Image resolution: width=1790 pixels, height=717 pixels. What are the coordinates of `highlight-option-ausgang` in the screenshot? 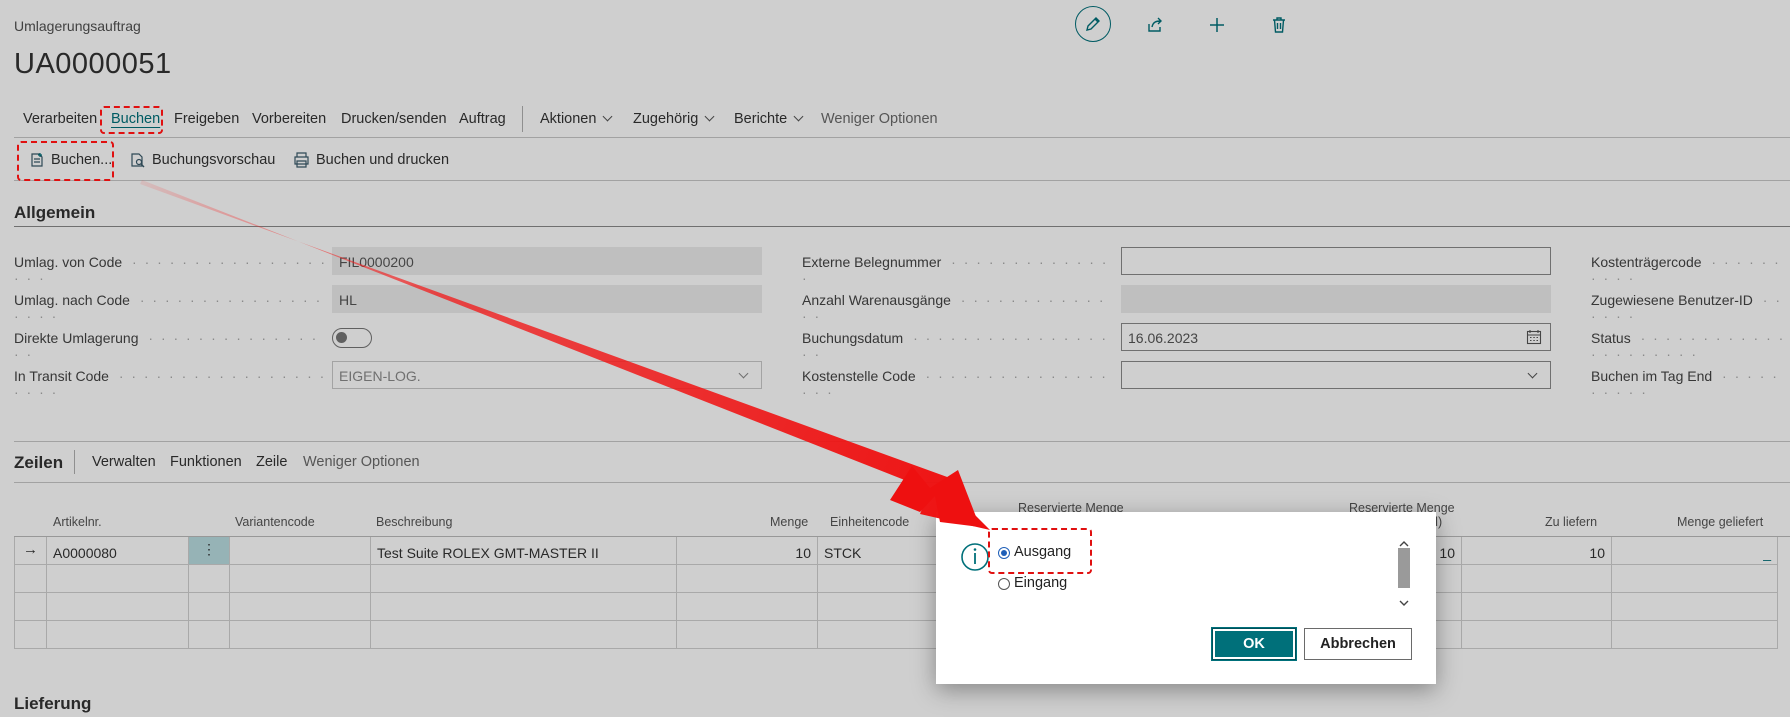 It's located at (1040, 551).